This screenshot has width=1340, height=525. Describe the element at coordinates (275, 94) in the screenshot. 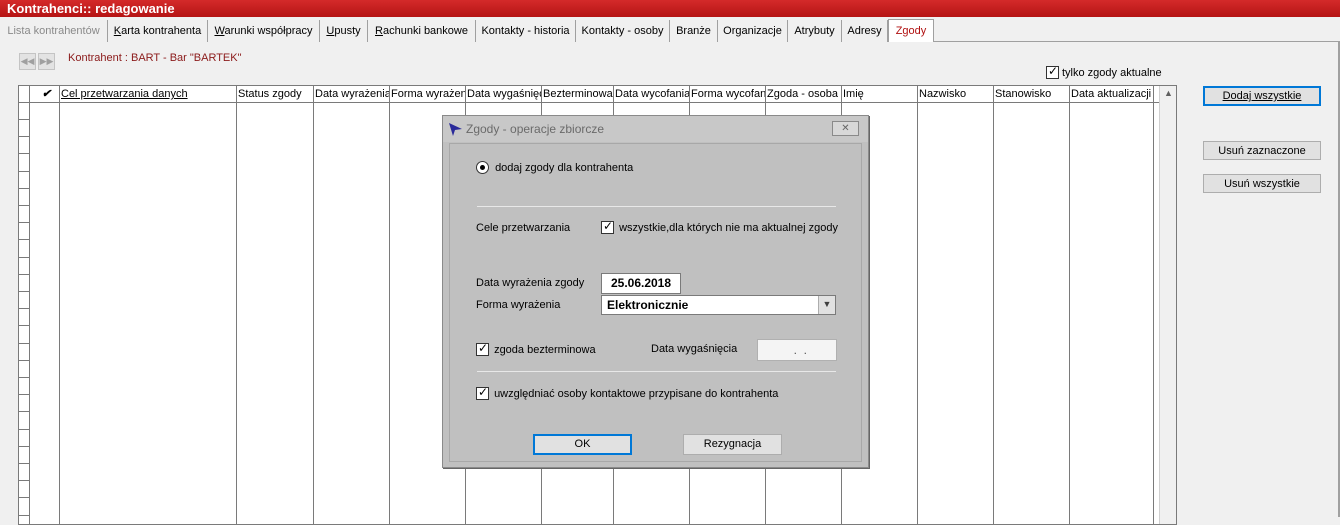

I see `col-status-zgody: Status zgody` at that location.